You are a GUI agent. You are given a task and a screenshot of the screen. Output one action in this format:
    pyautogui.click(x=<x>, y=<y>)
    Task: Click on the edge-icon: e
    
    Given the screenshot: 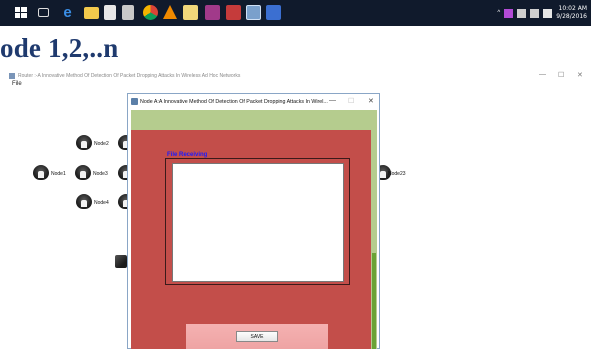 What is the action you would take?
    pyautogui.click(x=67, y=12)
    